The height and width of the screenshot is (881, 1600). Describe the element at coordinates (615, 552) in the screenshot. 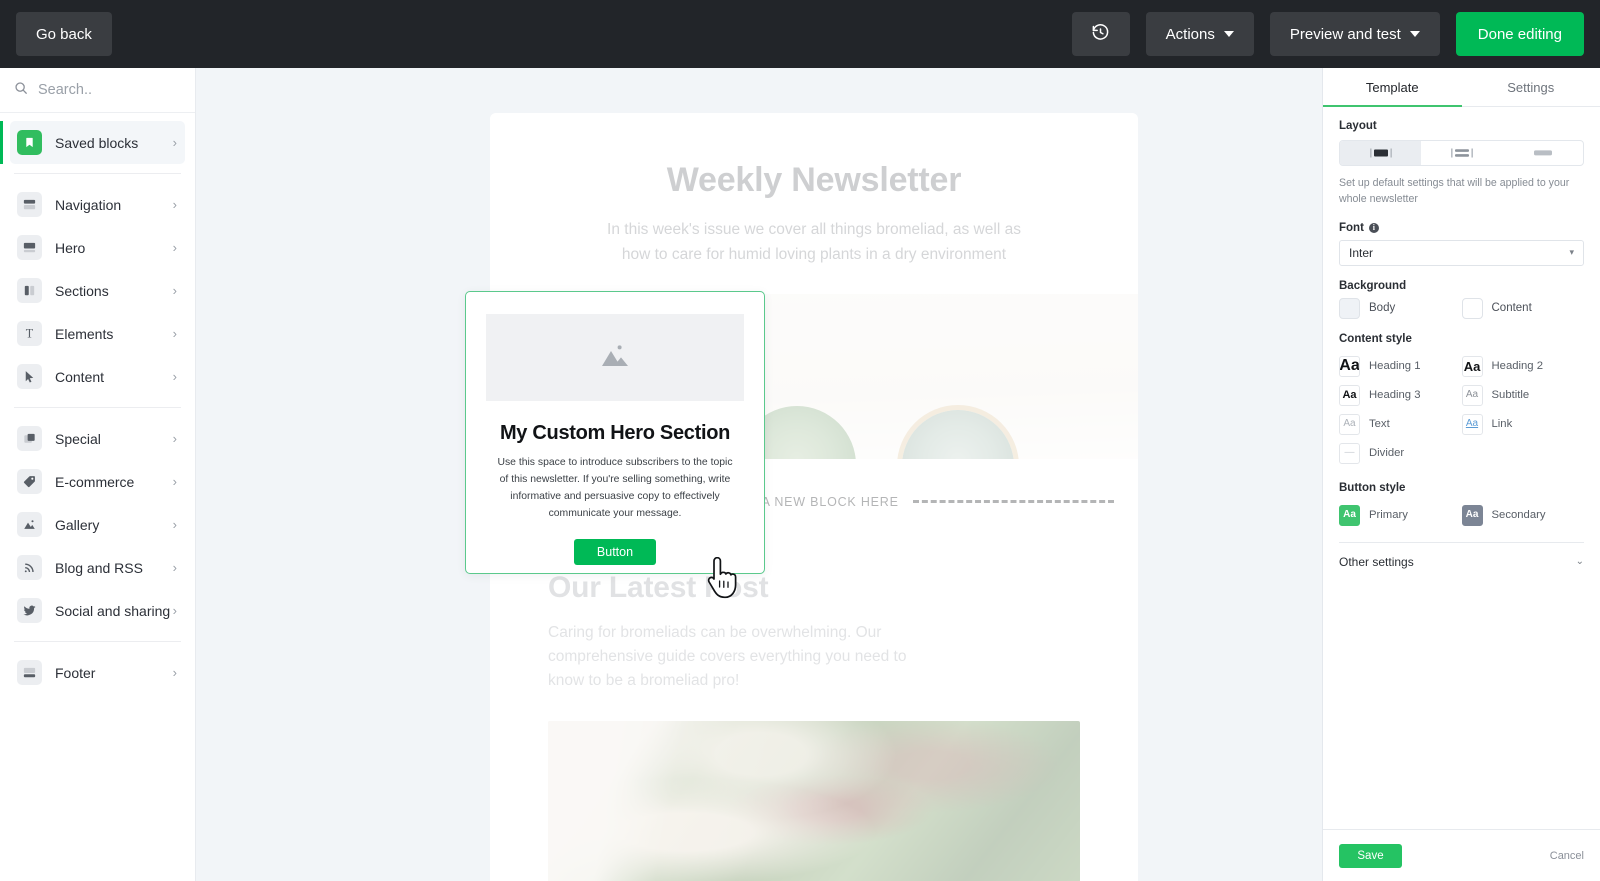

I see `saved-block-cta-button: Button` at that location.